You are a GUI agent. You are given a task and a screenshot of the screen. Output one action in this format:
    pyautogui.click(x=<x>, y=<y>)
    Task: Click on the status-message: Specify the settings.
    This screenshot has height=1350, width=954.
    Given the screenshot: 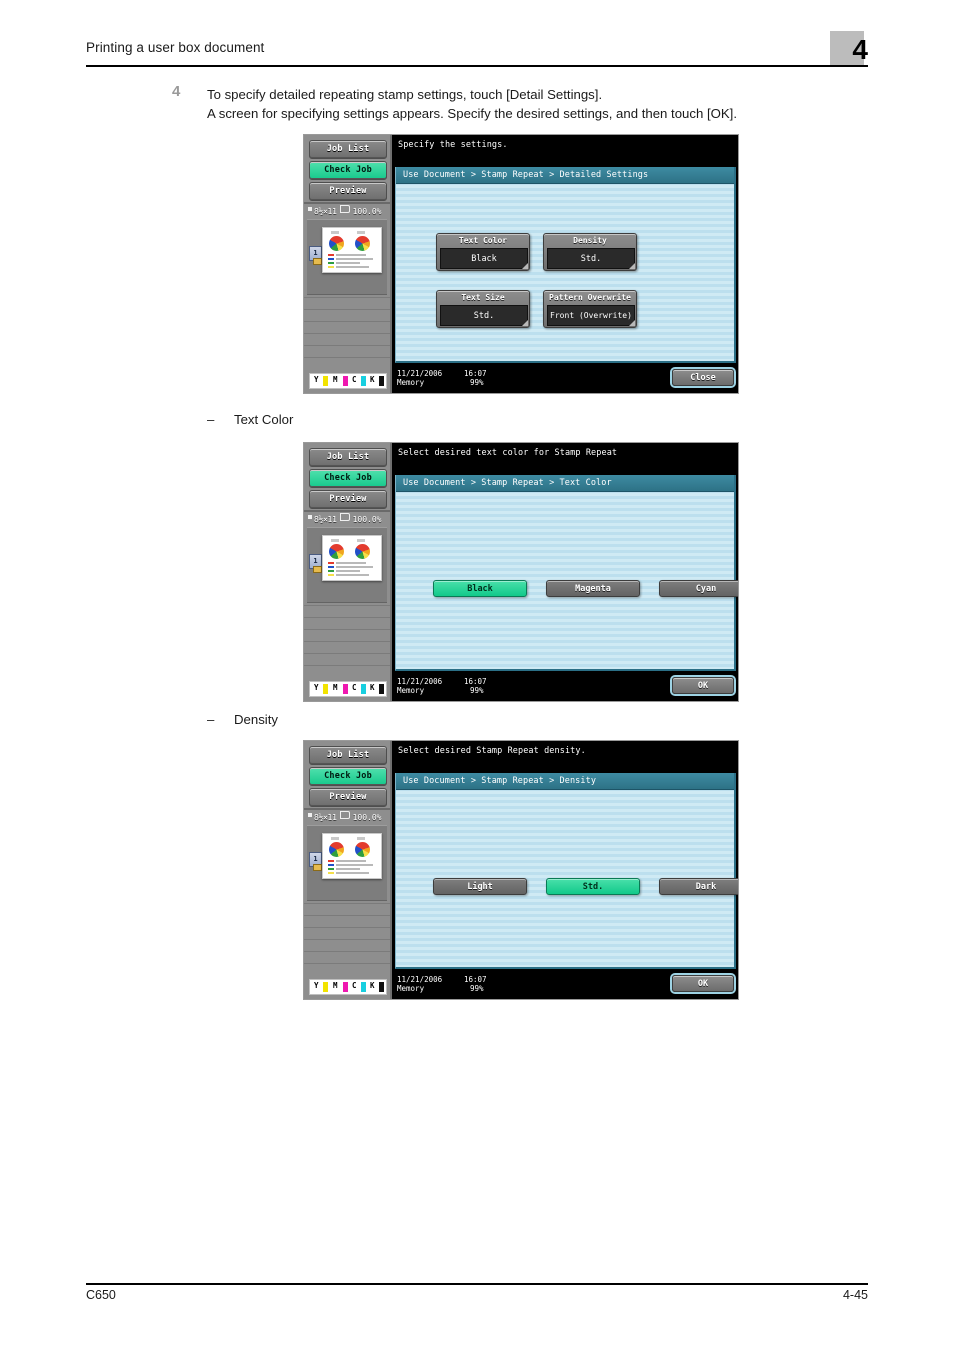 What is the action you would take?
    pyautogui.click(x=453, y=145)
    